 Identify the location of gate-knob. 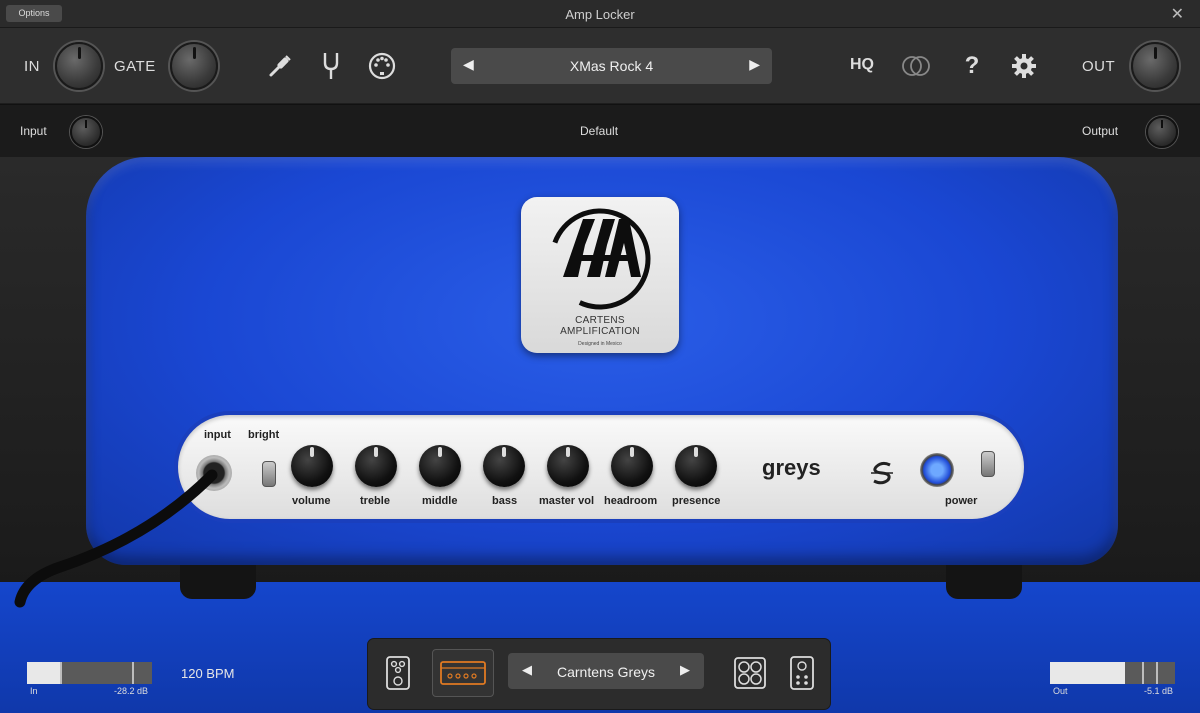
(194, 66).